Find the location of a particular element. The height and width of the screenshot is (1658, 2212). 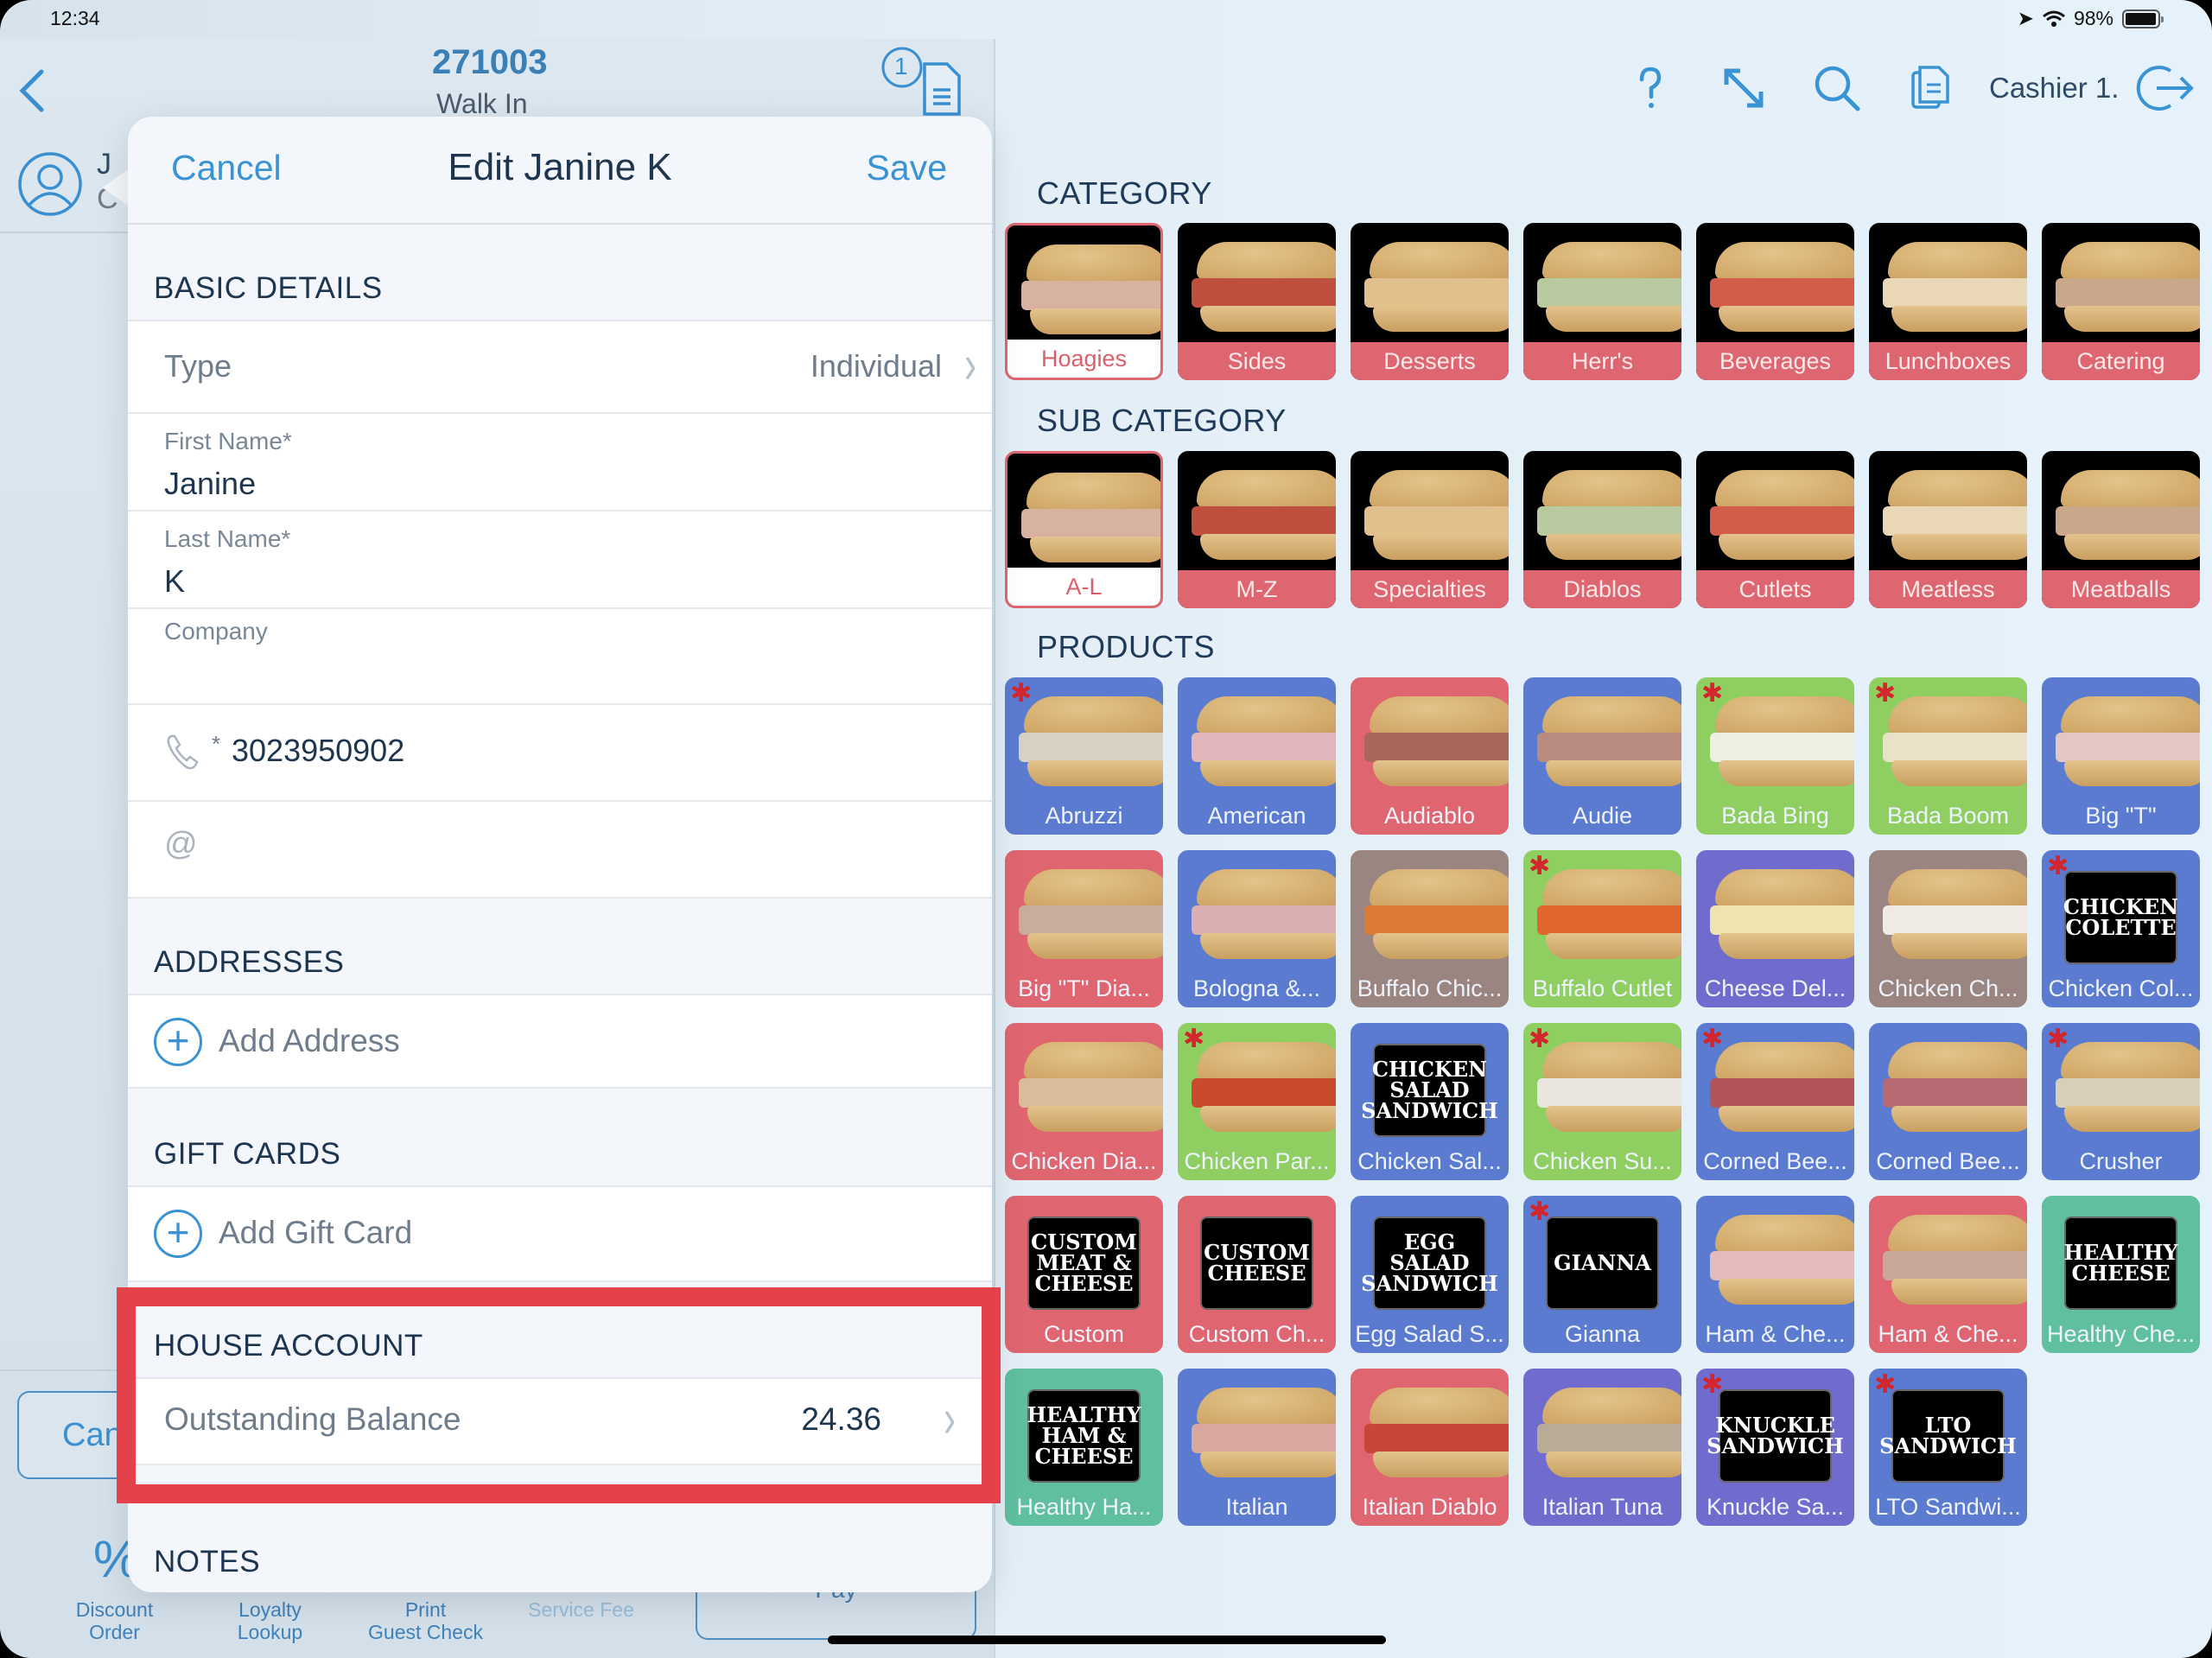

product-tile-bada-boom: ✱ Bada Boom is located at coordinates (1948, 756).